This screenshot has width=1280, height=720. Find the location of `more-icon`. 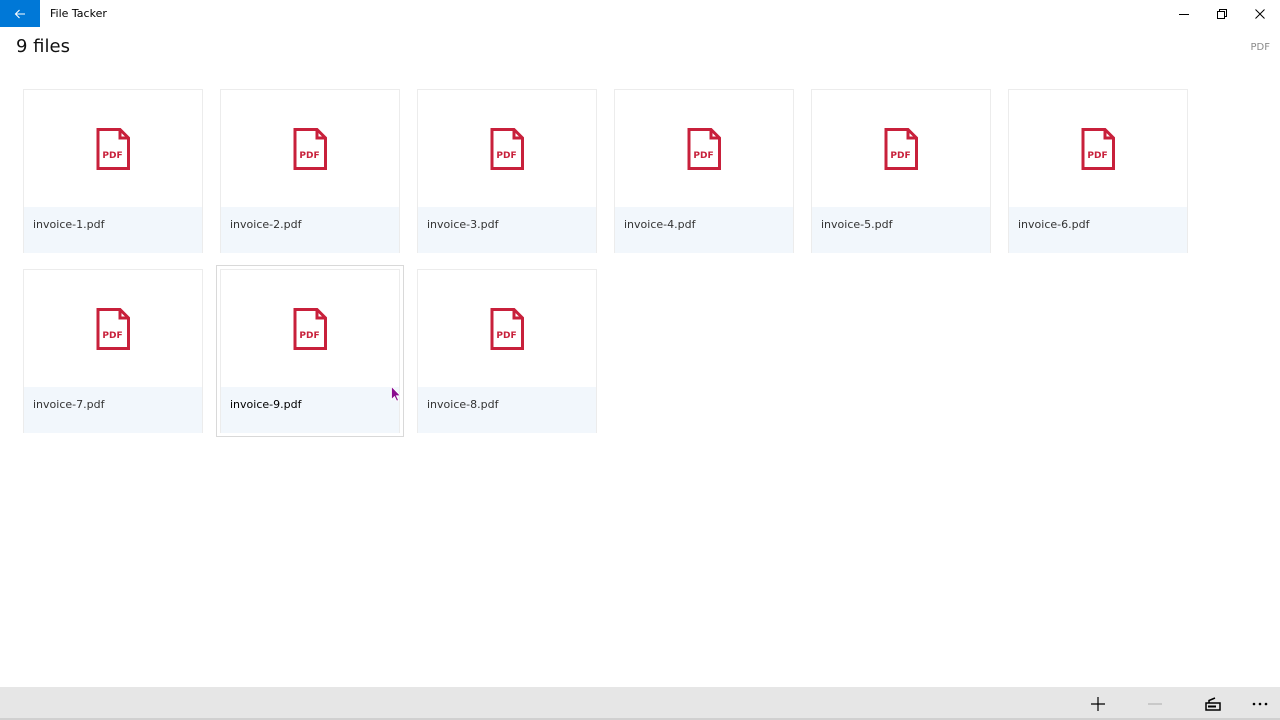

more-icon is located at coordinates (1260, 703).